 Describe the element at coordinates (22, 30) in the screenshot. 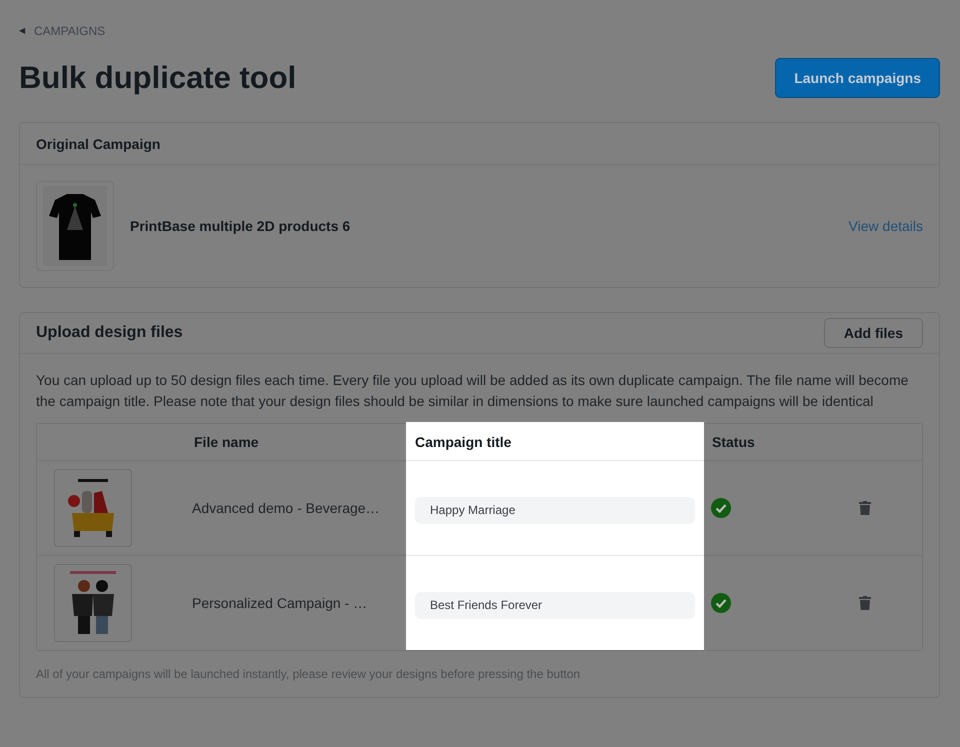

I see `back-arrow-icon: ◀` at that location.